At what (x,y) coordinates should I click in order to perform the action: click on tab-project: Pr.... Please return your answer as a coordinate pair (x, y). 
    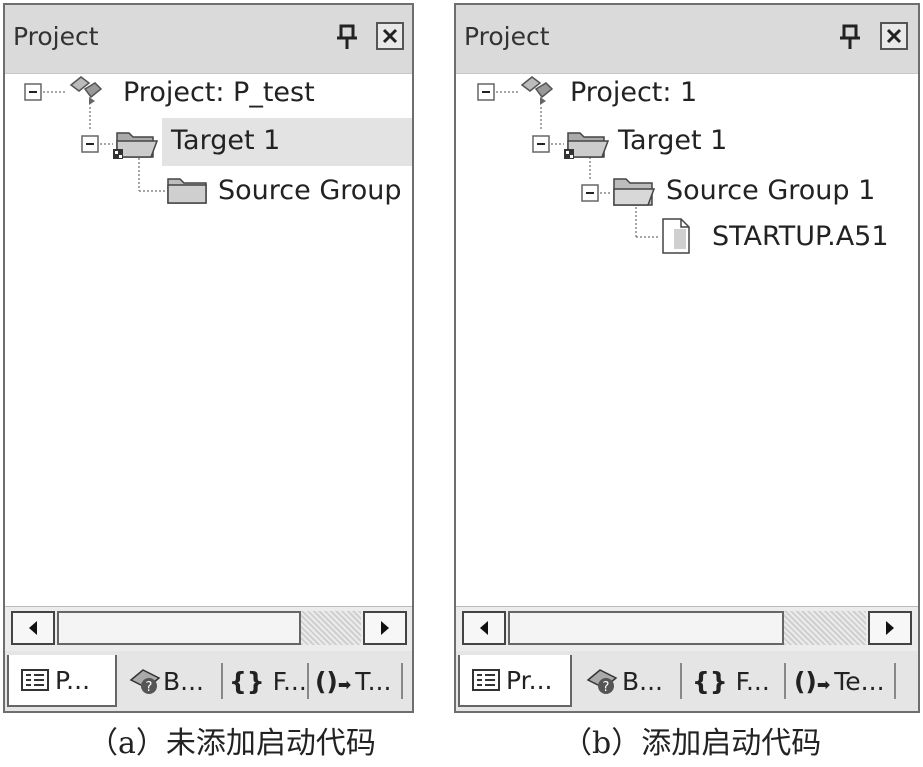
    Looking at the image, I should click on (515, 681).